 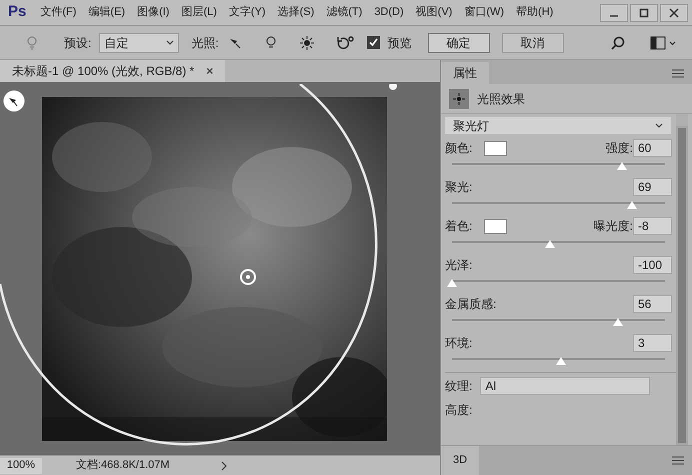 I want to click on menu-item: 帮助(H), so click(x=535, y=12).